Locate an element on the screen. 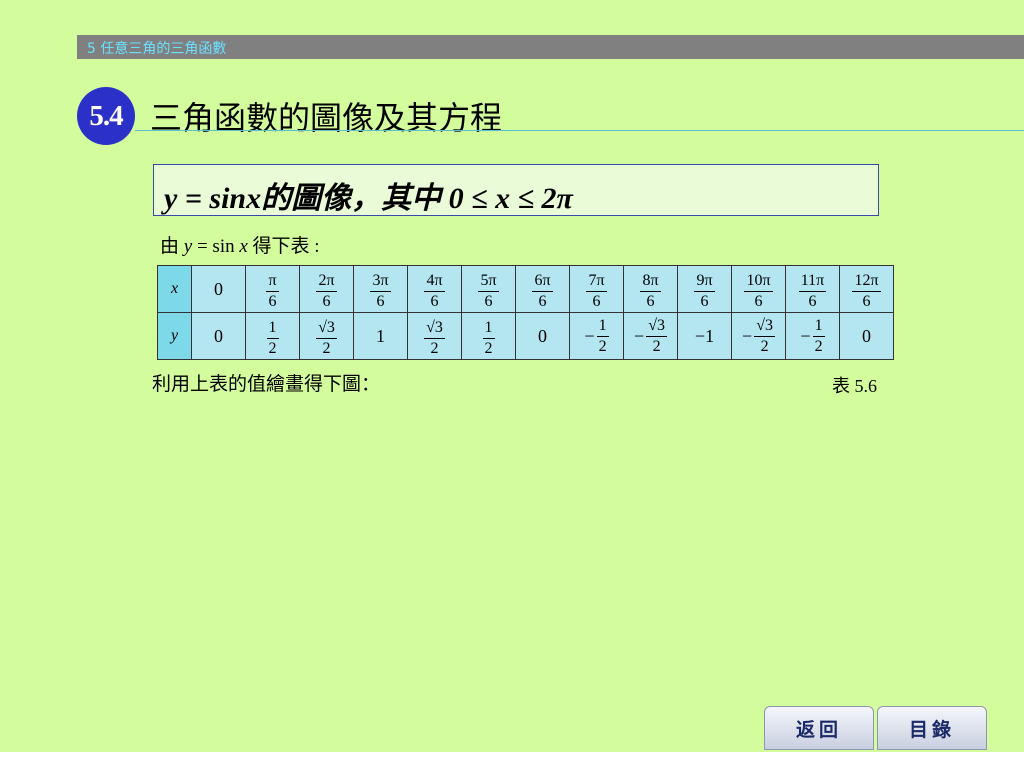 This screenshot has height=768, width=1024. numerator: 10π is located at coordinates (758, 282).